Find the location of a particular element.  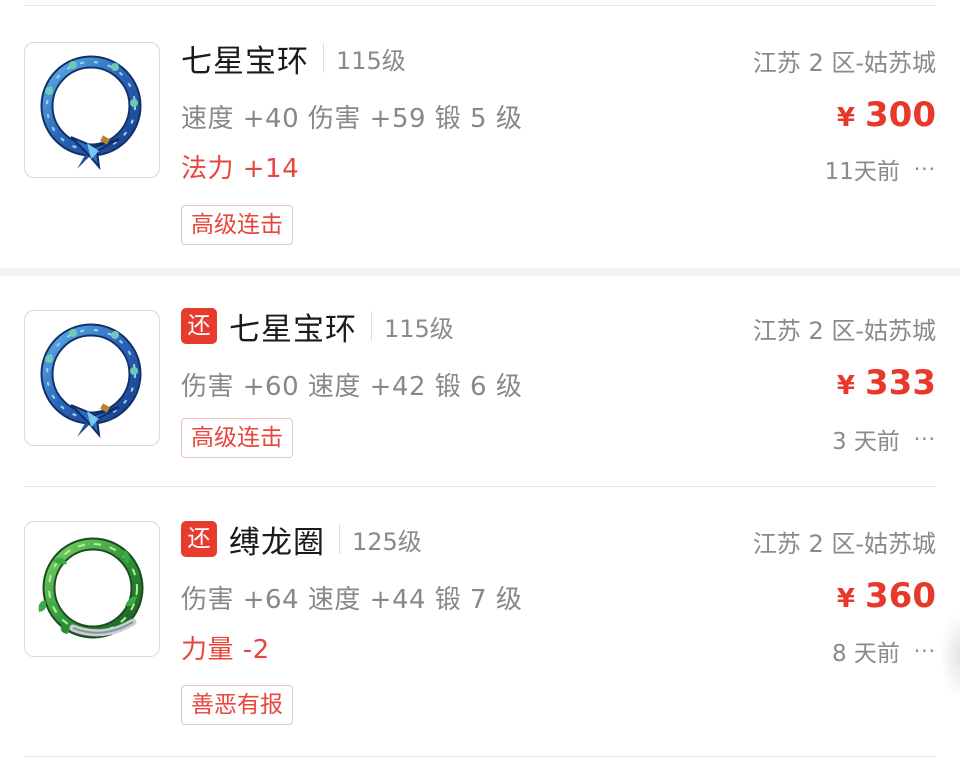

item-price: ¥300 is located at coordinates (886, 115).